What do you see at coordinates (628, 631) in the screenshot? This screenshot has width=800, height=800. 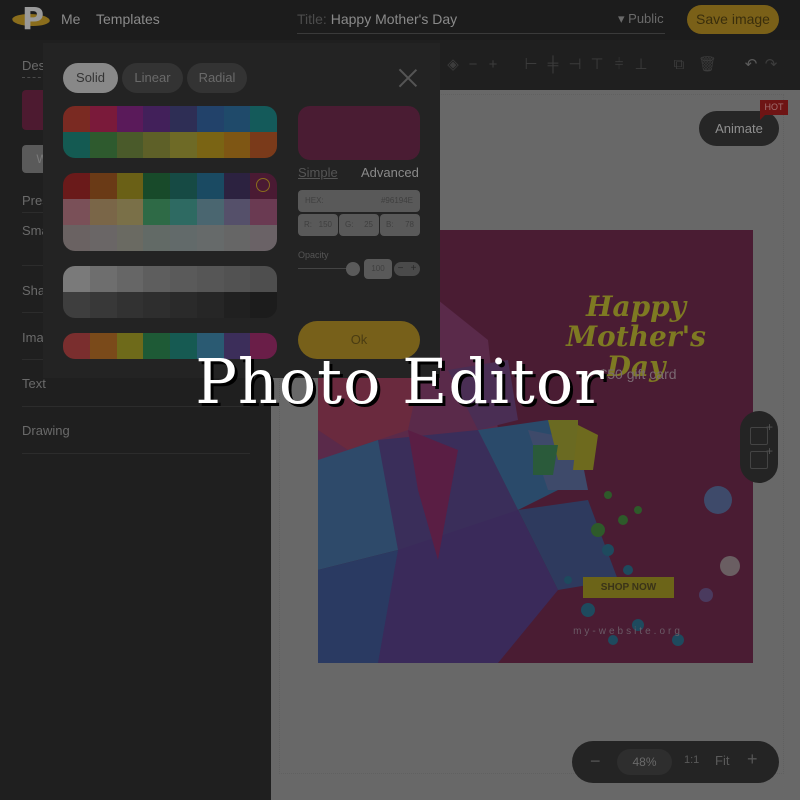 I see `poster-website: my-website.org` at bounding box center [628, 631].